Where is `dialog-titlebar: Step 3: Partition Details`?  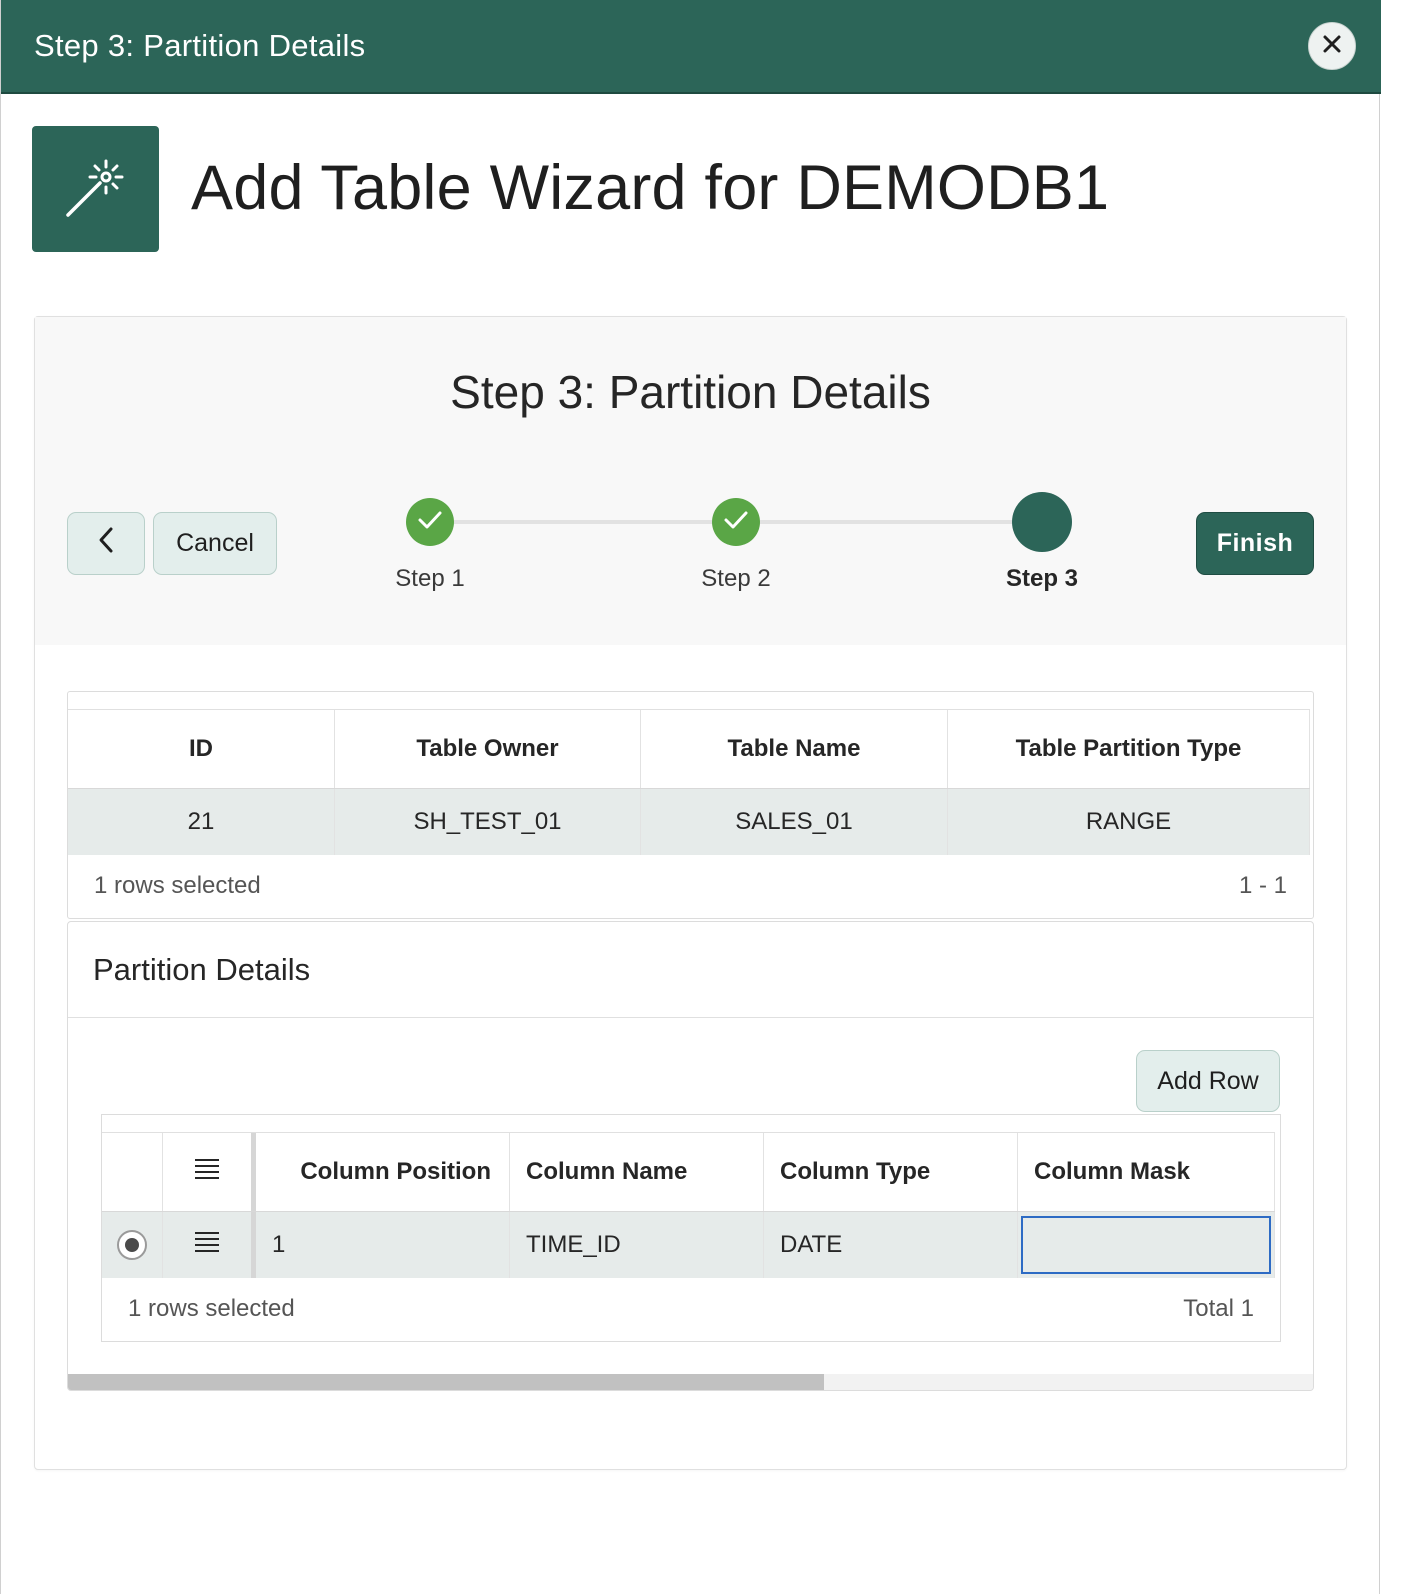 dialog-titlebar: Step 3: Partition Details is located at coordinates (691, 47).